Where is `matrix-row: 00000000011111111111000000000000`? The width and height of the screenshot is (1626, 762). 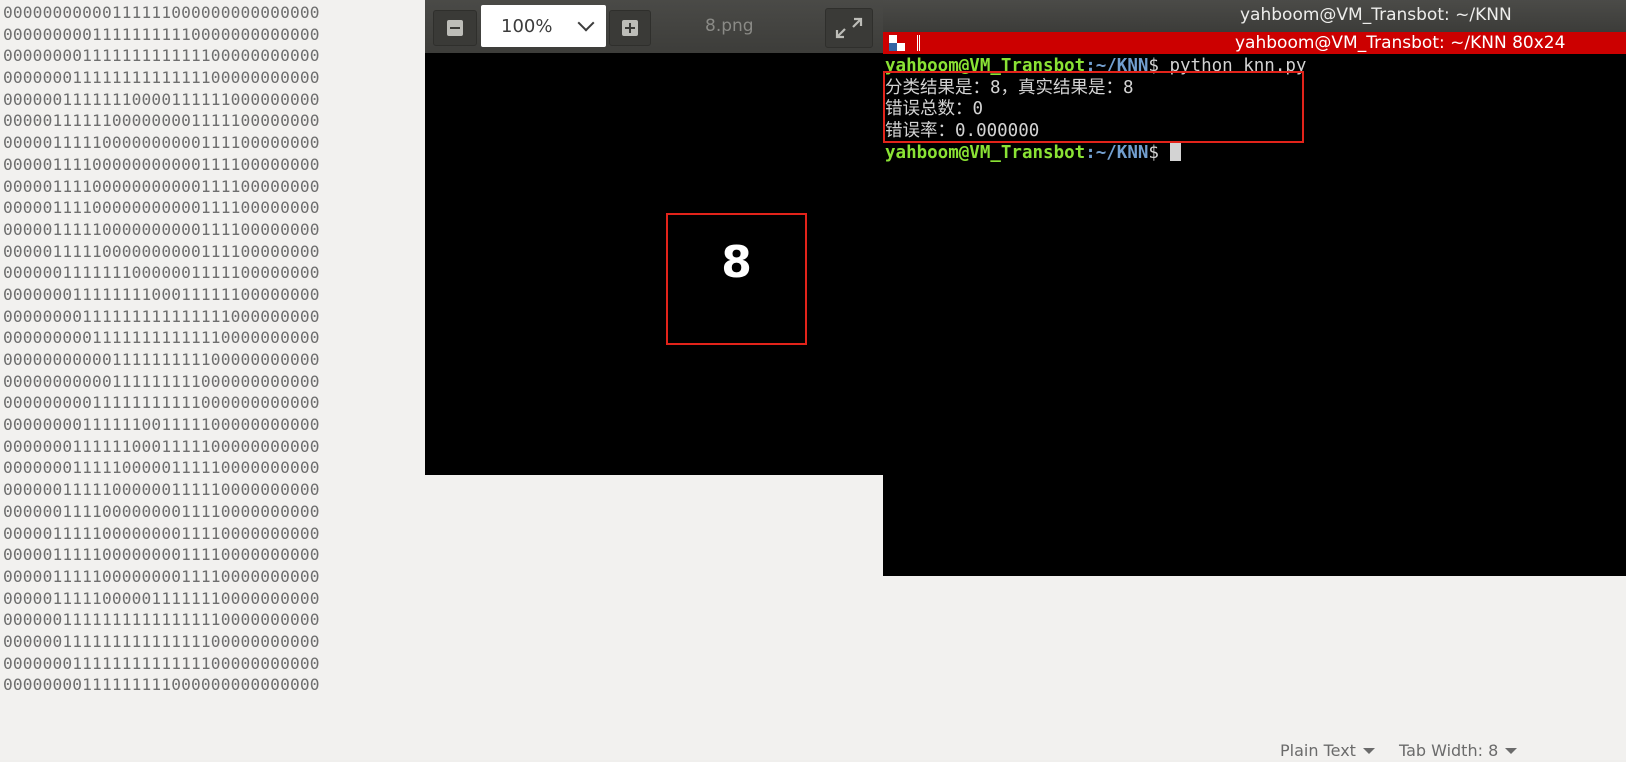
matrix-row: 00000000011111111111000000000000 is located at coordinates (161, 403).